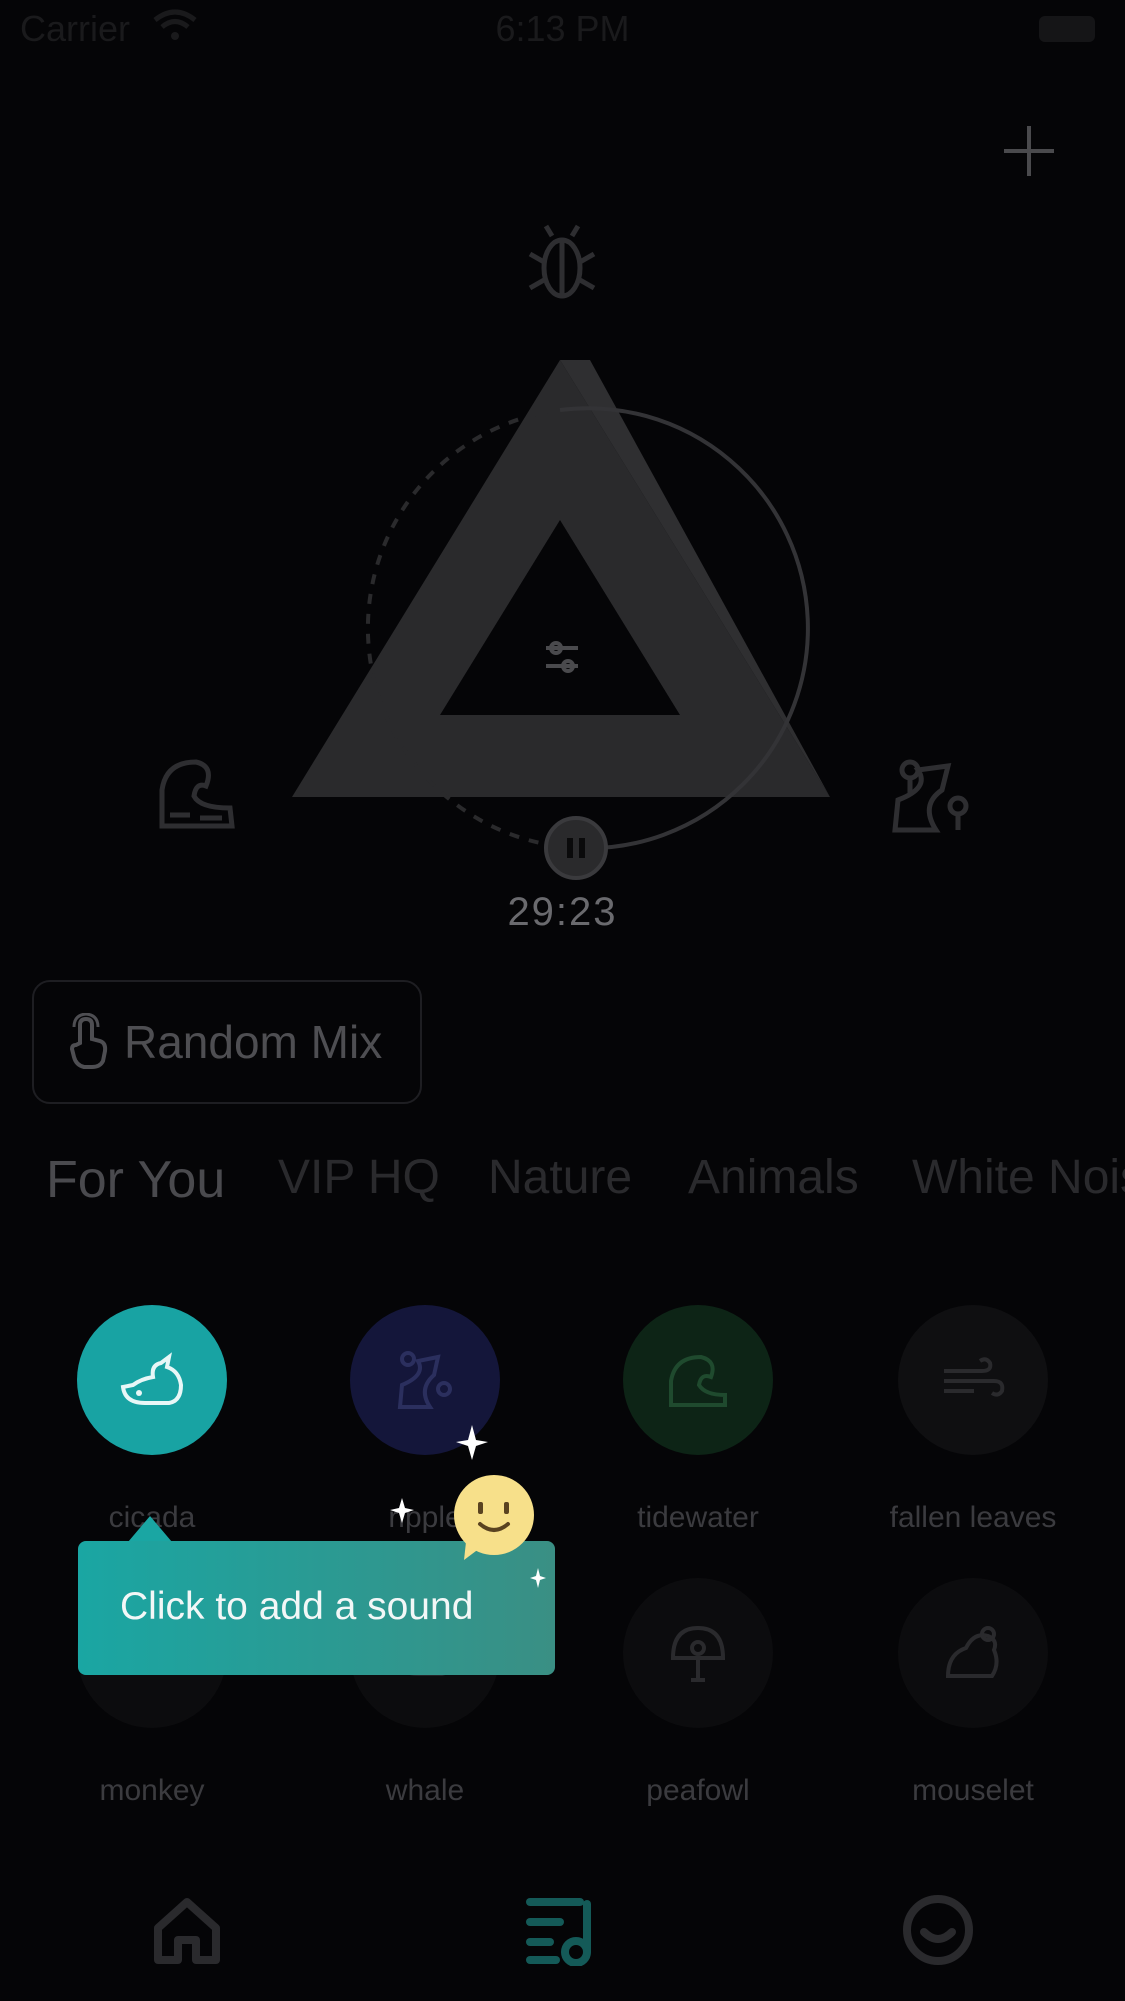  I want to click on whale-icon, so click(152, 1378).